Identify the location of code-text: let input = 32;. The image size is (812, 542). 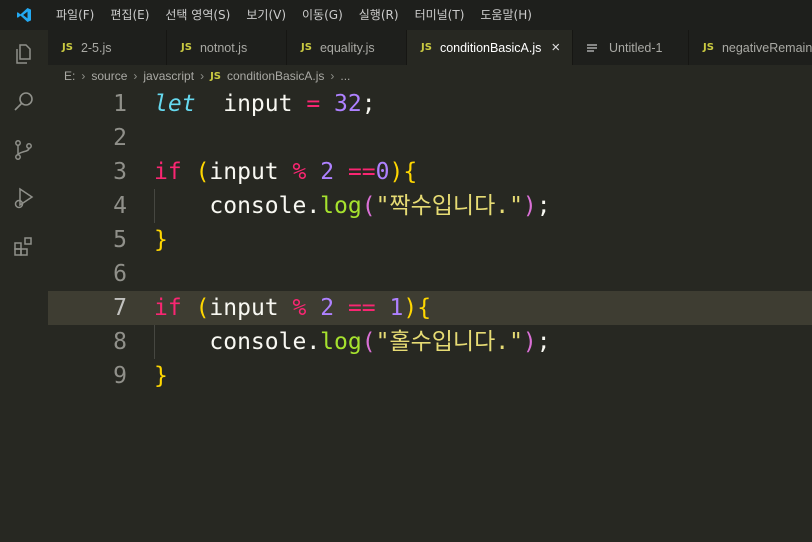
(265, 104).